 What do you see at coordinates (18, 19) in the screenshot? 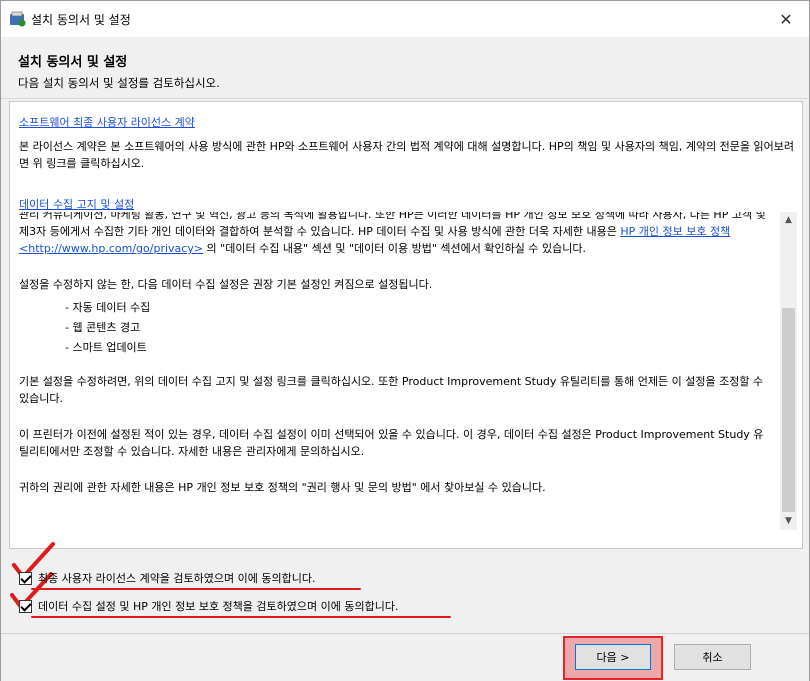
I see `hp-installer-icon` at bounding box center [18, 19].